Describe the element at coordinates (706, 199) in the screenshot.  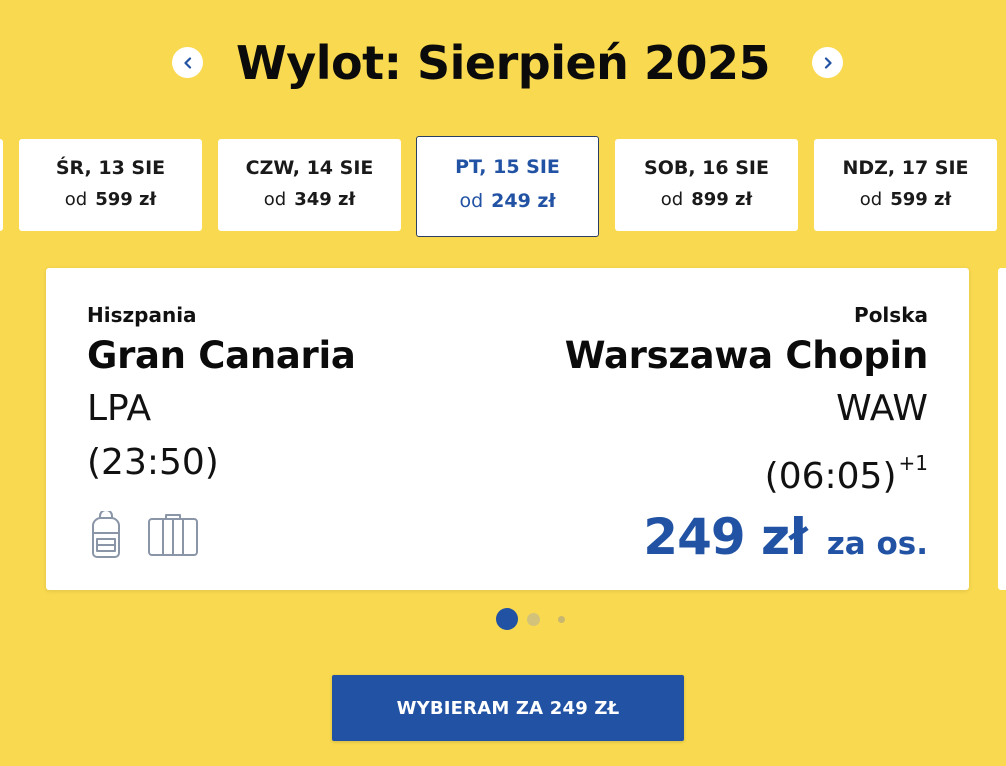
I see `date-price: od 899 zł` at that location.